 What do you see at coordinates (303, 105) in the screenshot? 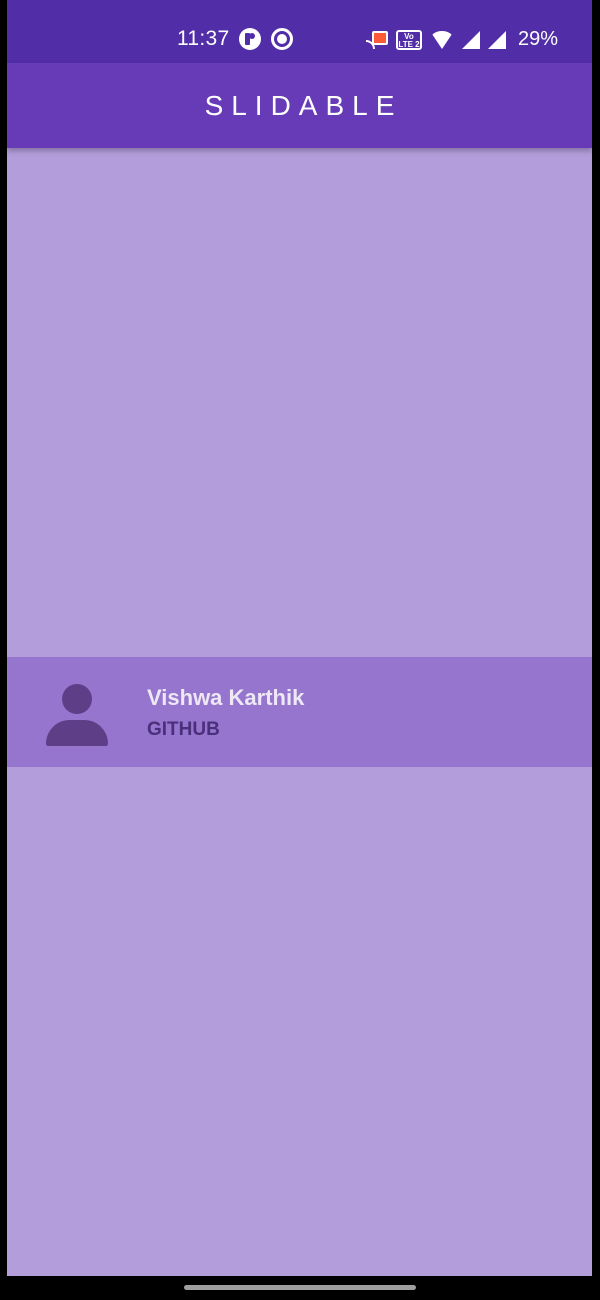
I see `app-title: SLIDABLE` at bounding box center [303, 105].